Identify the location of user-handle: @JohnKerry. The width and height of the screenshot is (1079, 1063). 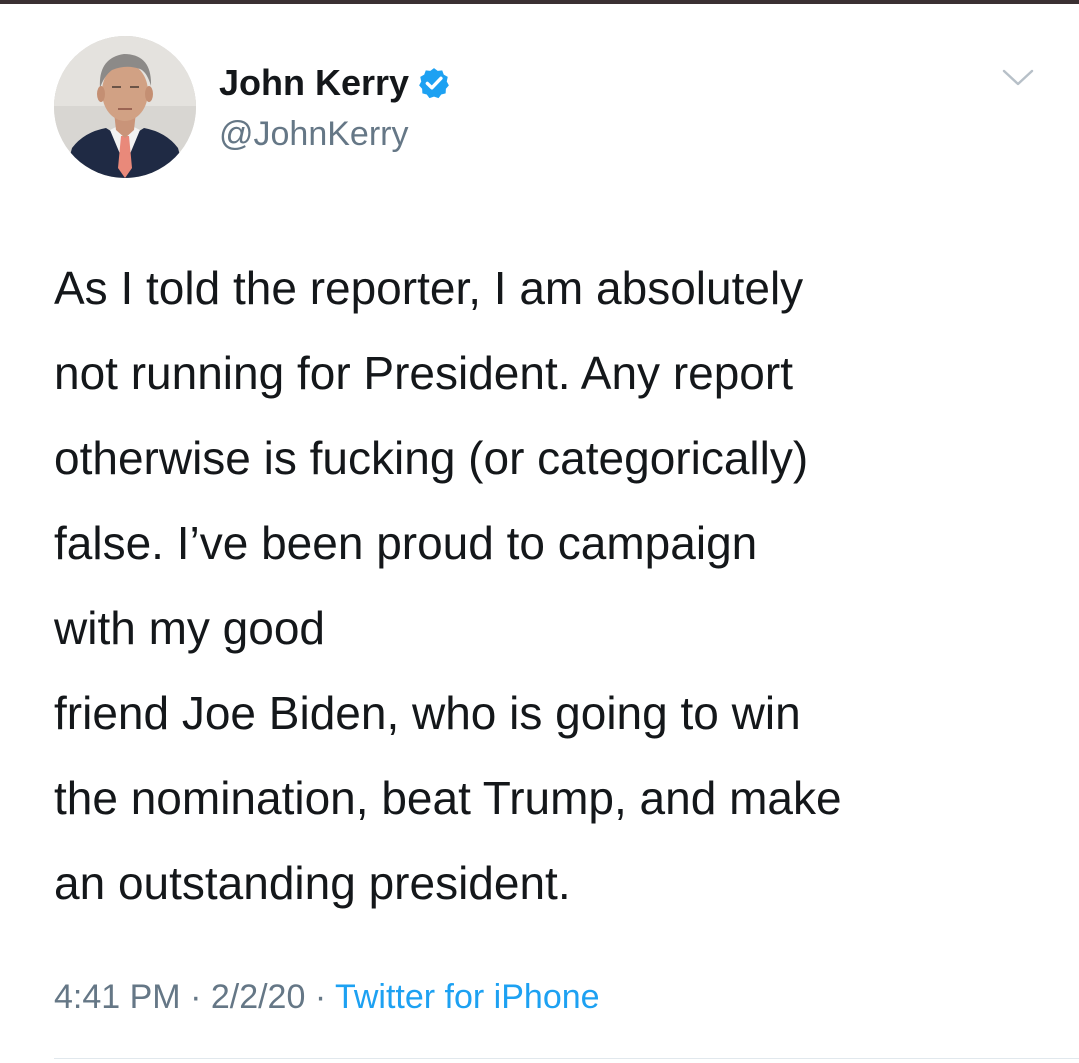
(313, 134).